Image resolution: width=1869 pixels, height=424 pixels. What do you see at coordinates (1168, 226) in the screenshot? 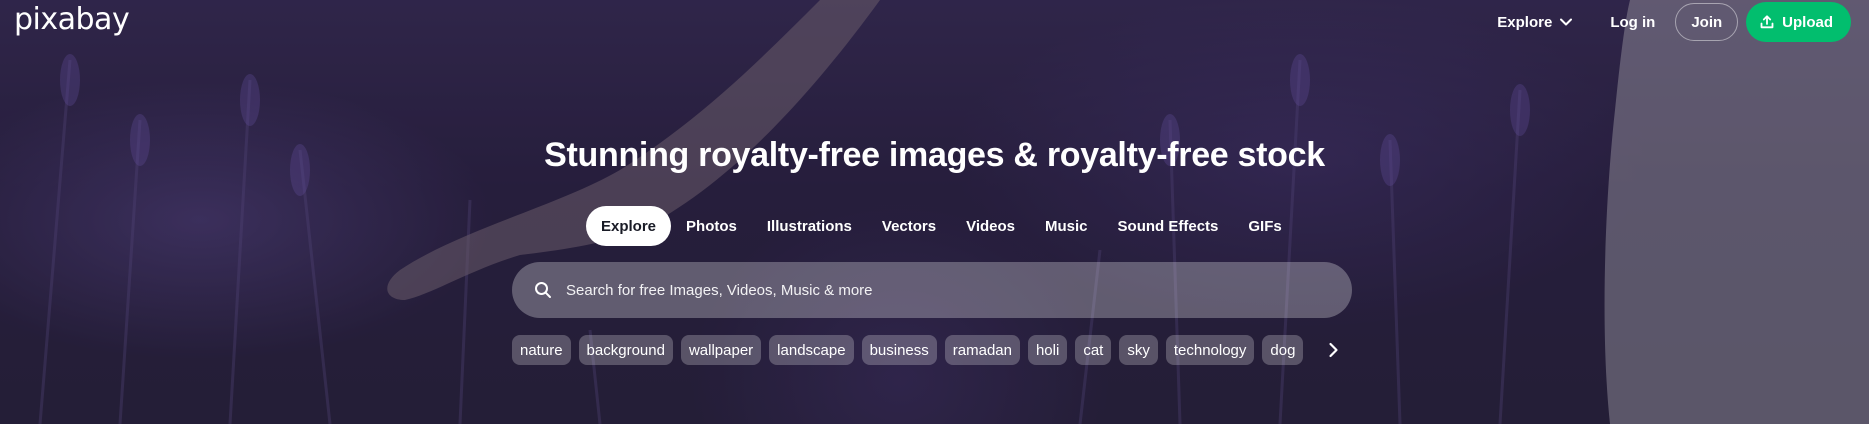
I see `tab-sound-effects: Sound Effects` at bounding box center [1168, 226].